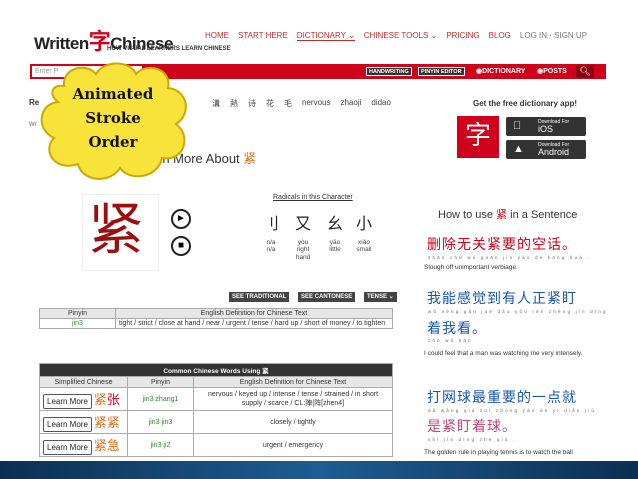 This screenshot has width=638, height=479. I want to click on pinyin-cell: jin3, so click(77, 323).